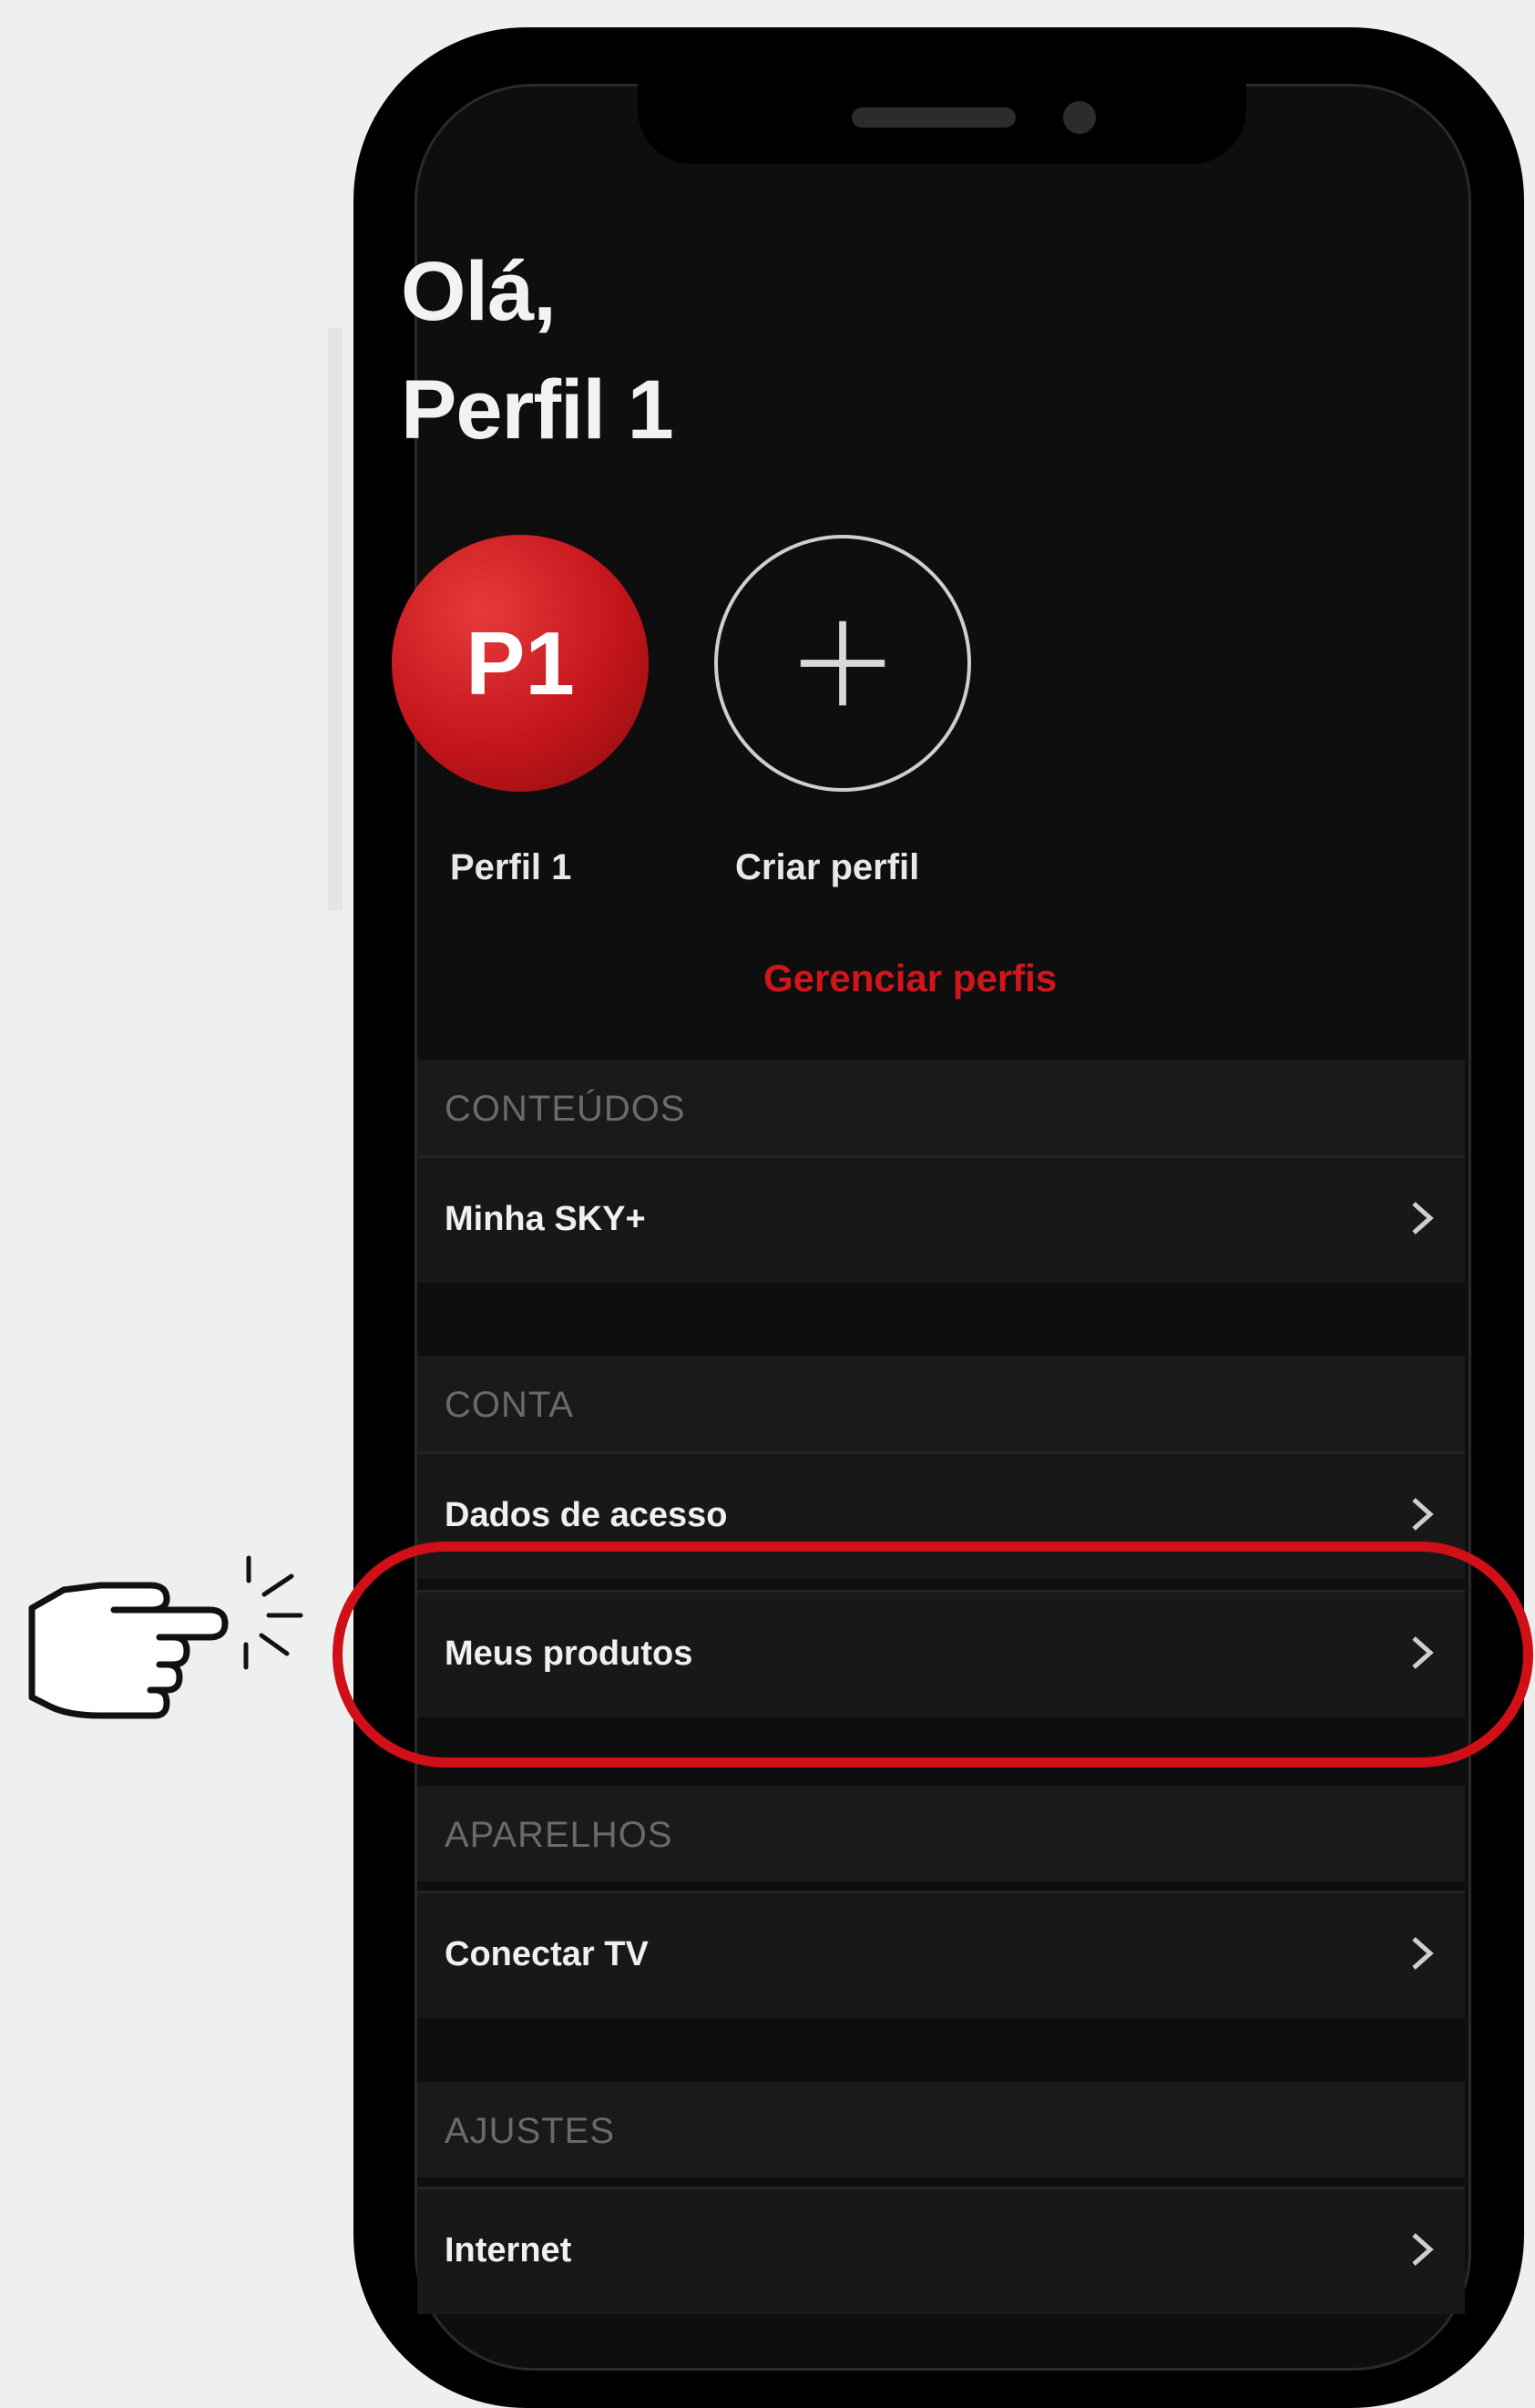  What do you see at coordinates (537, 350) in the screenshot?
I see `greeting-title: Olá, Perfil 1` at bounding box center [537, 350].